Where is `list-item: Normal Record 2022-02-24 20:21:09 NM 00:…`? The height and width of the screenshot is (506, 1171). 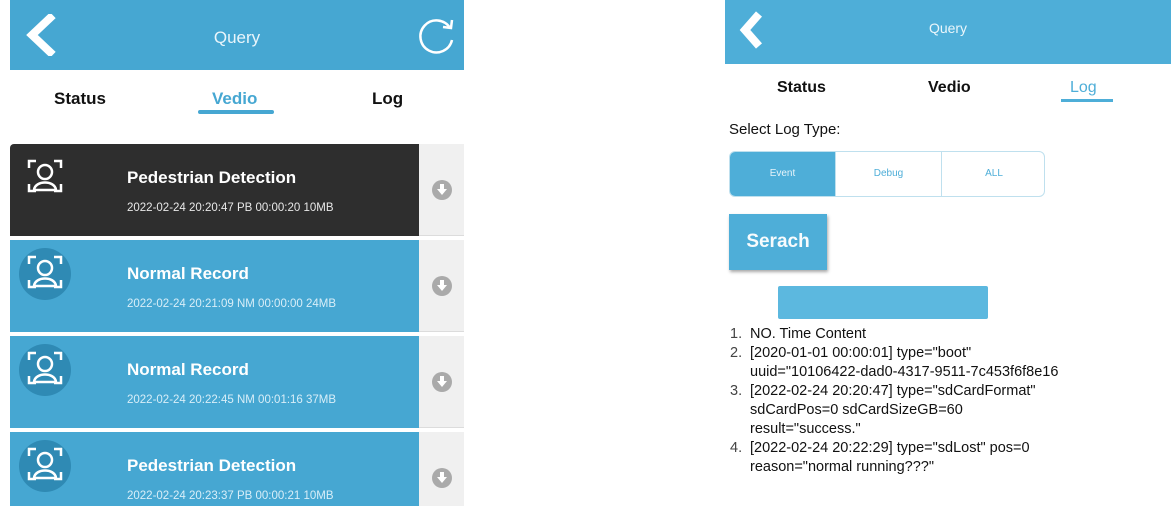 list-item: Normal Record 2022-02-24 20:21:09 NM 00:… is located at coordinates (237, 286).